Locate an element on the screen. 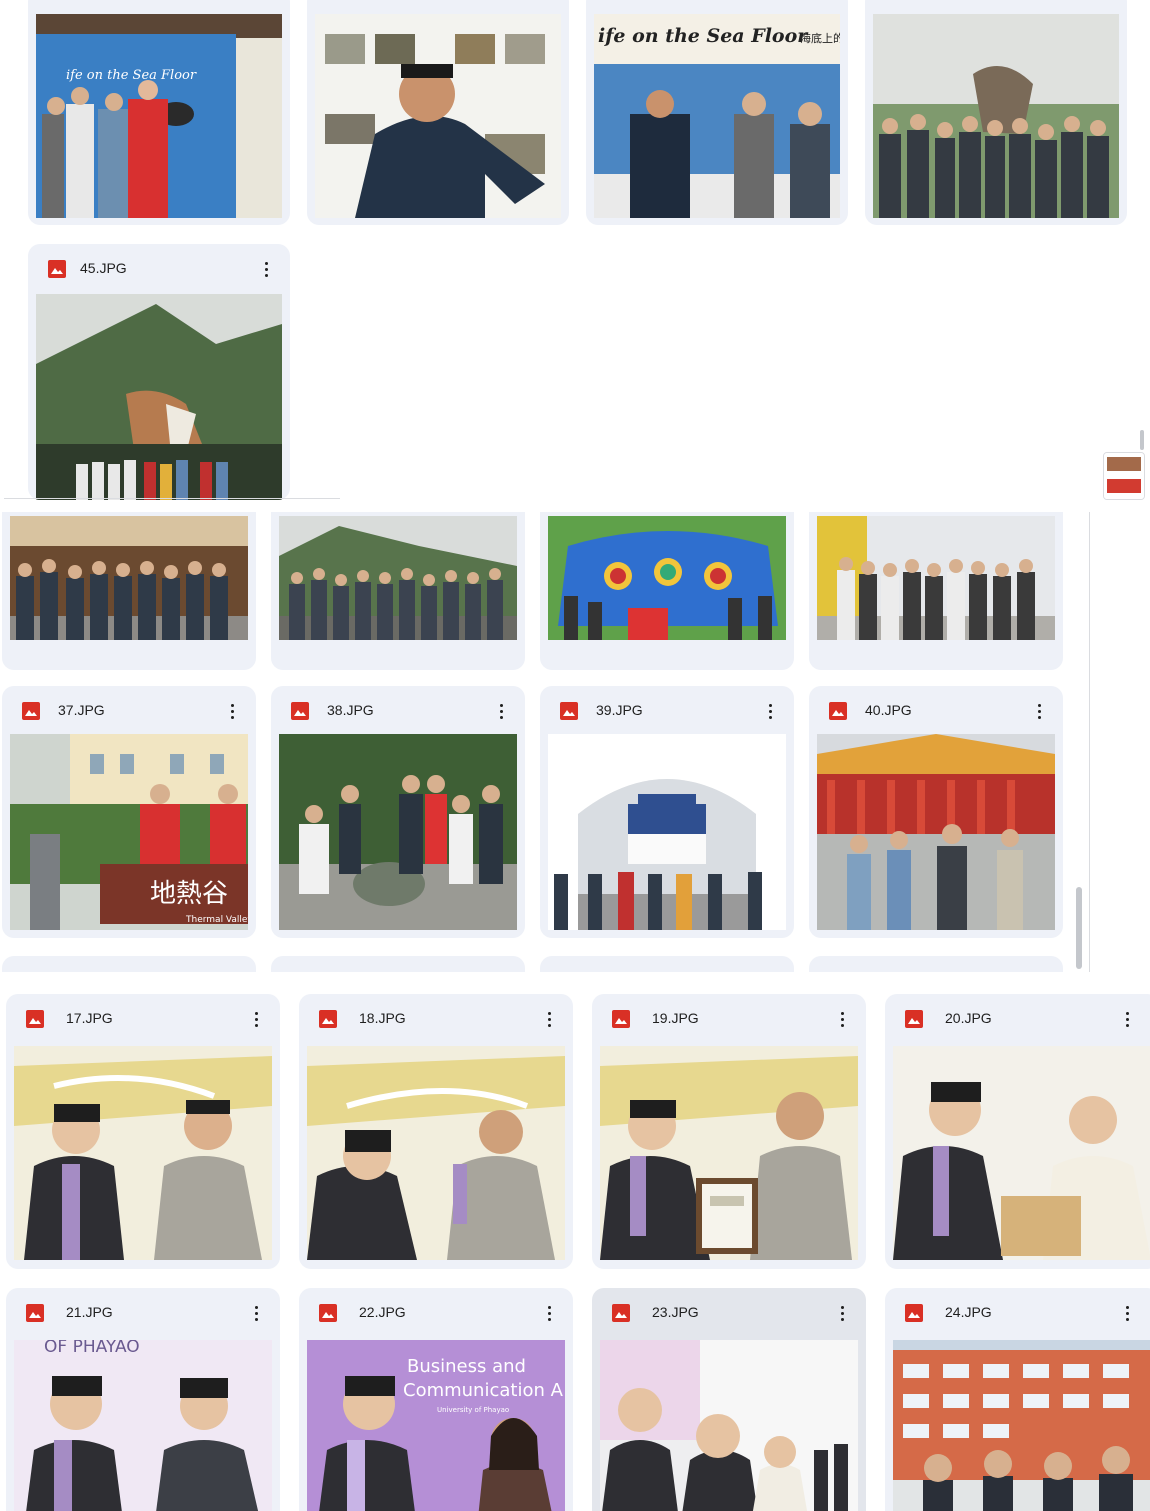 Image resolution: width=1150 pixels, height=1511 pixels. photo-card: 19.JPG is located at coordinates (729, 1131).